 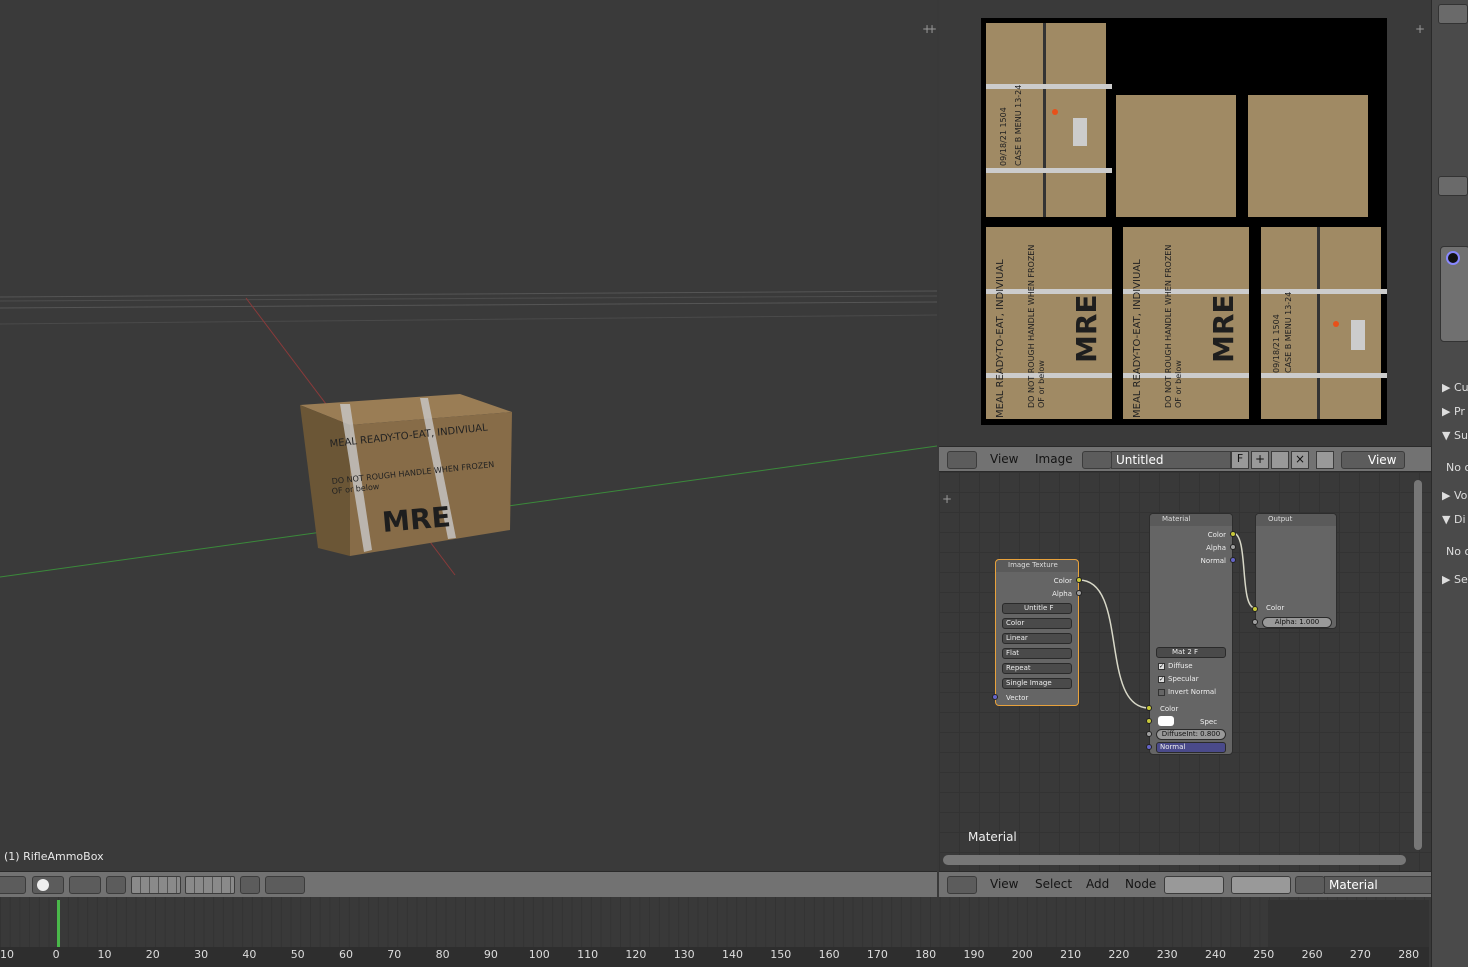 I want to click on fake-user-button: F, so click(x=1240, y=460).